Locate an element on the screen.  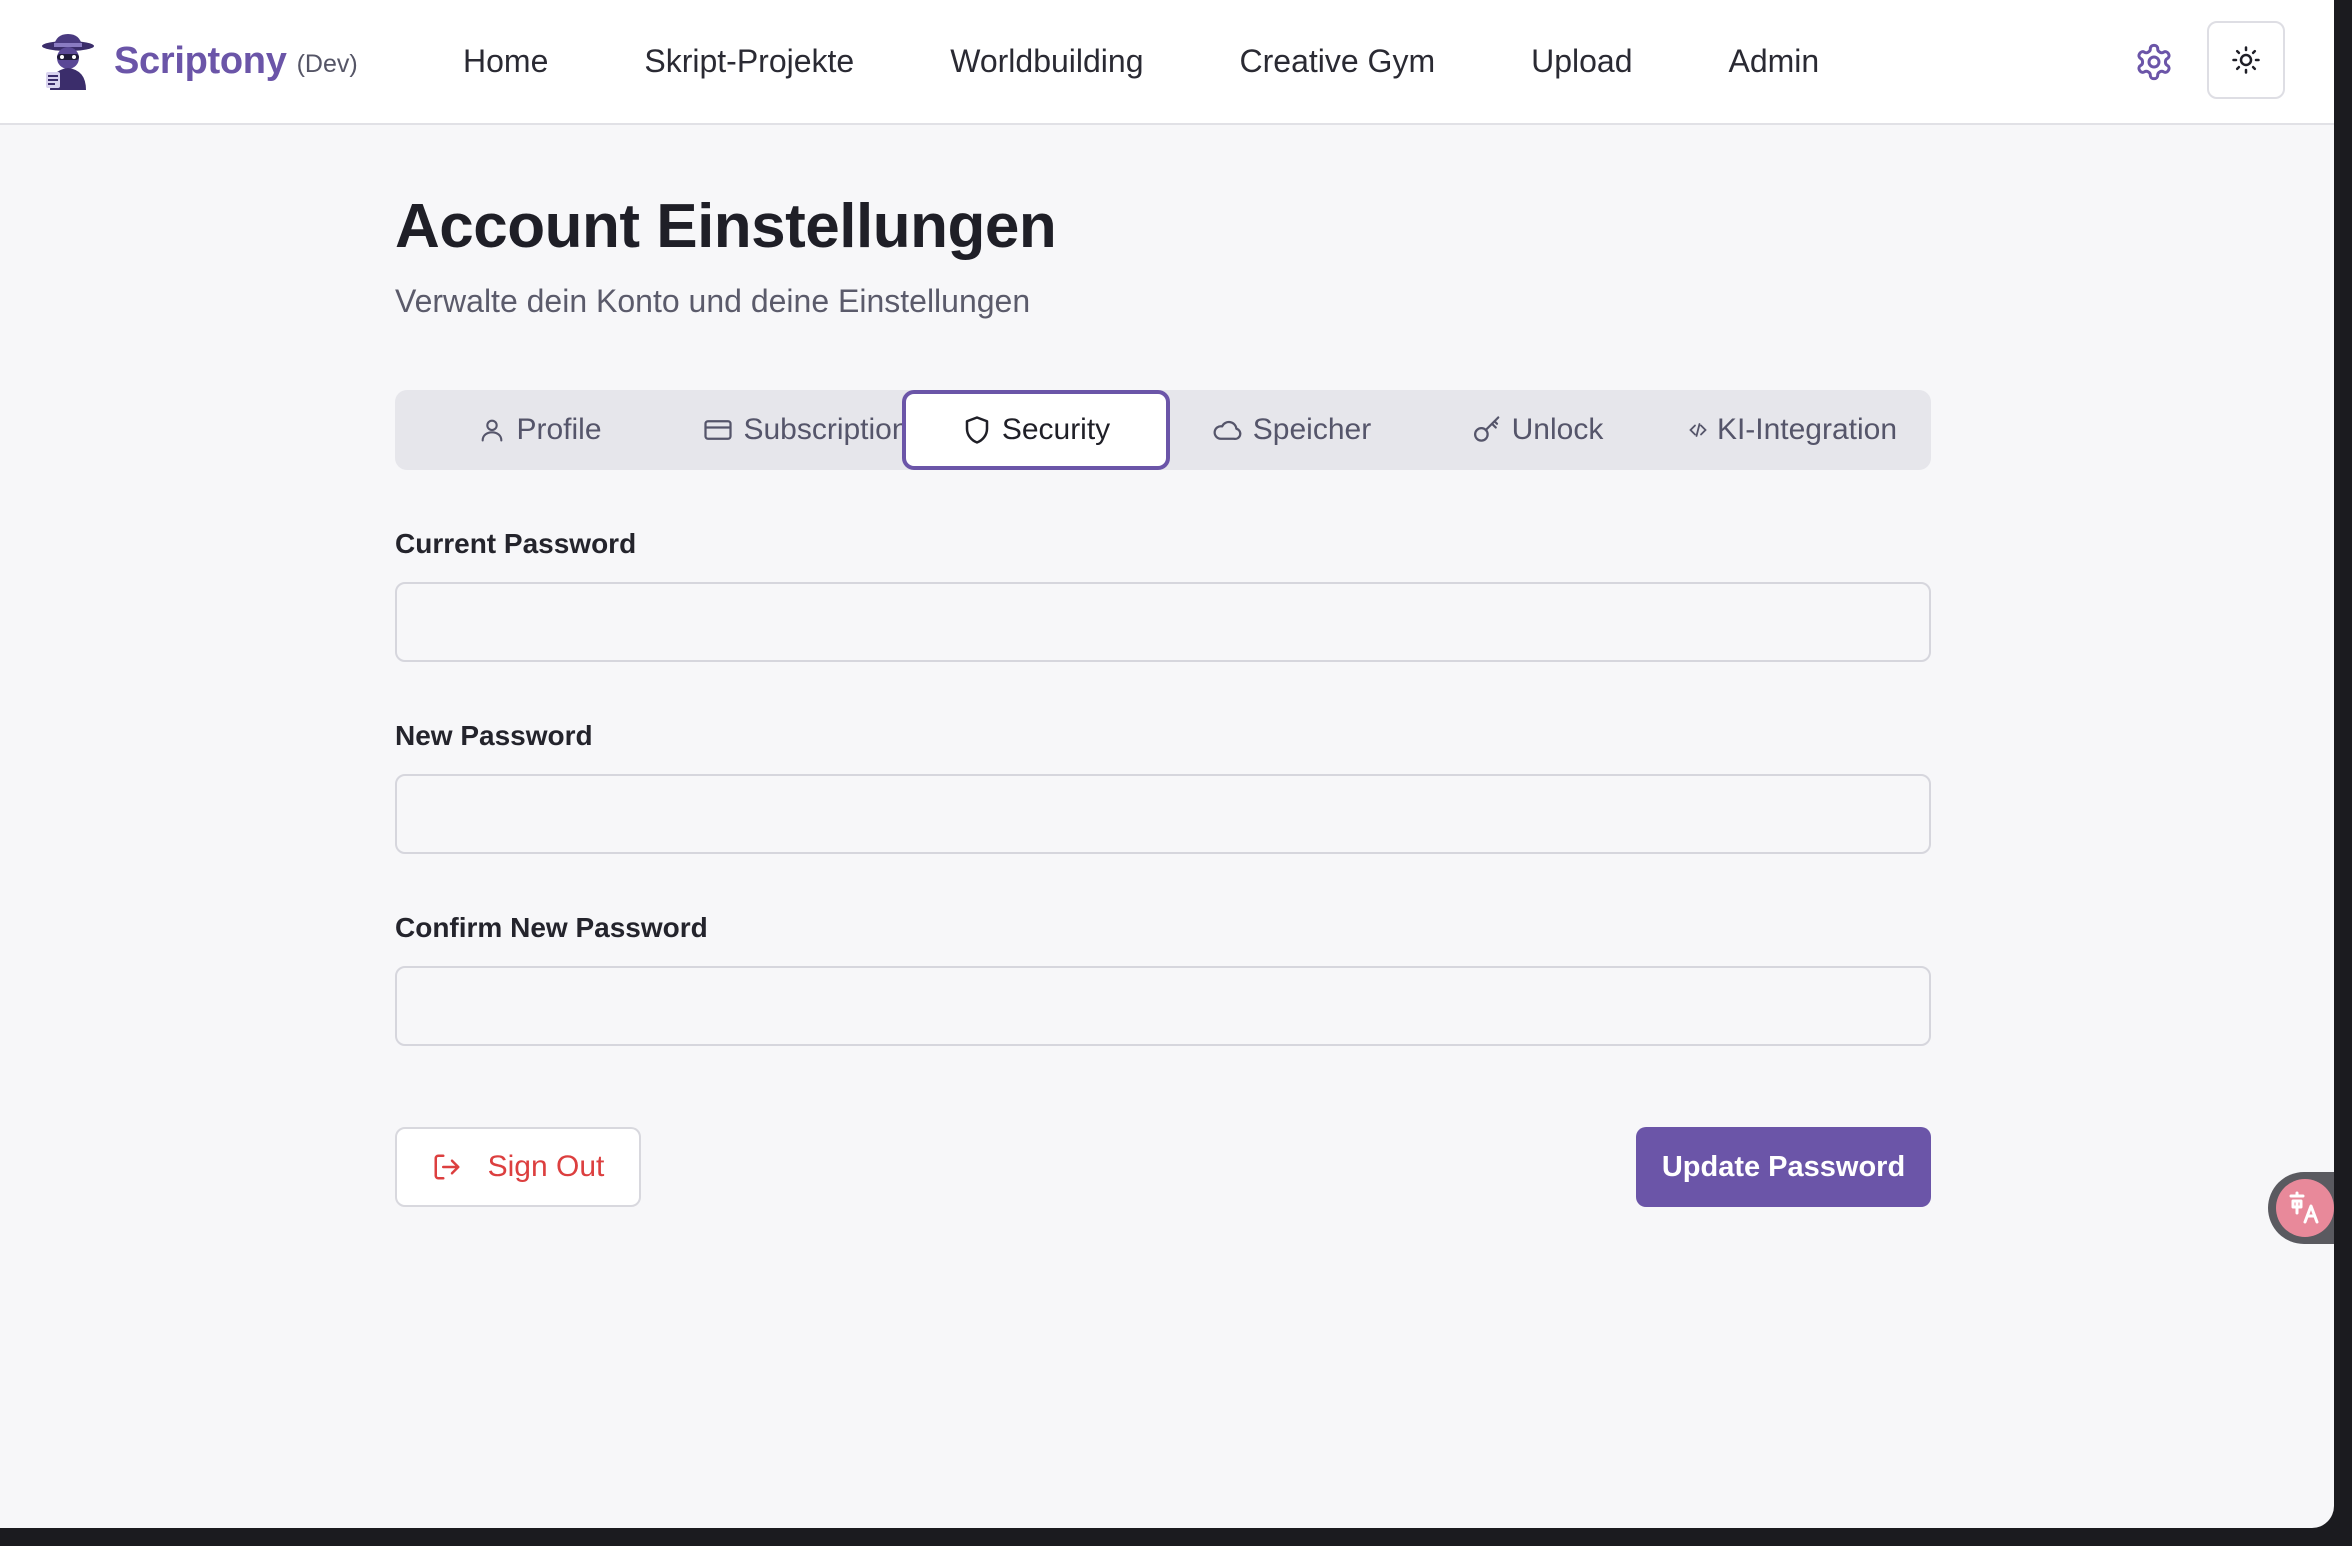
nav-item-worldbuilding: Worldbuilding is located at coordinates (1046, 61).